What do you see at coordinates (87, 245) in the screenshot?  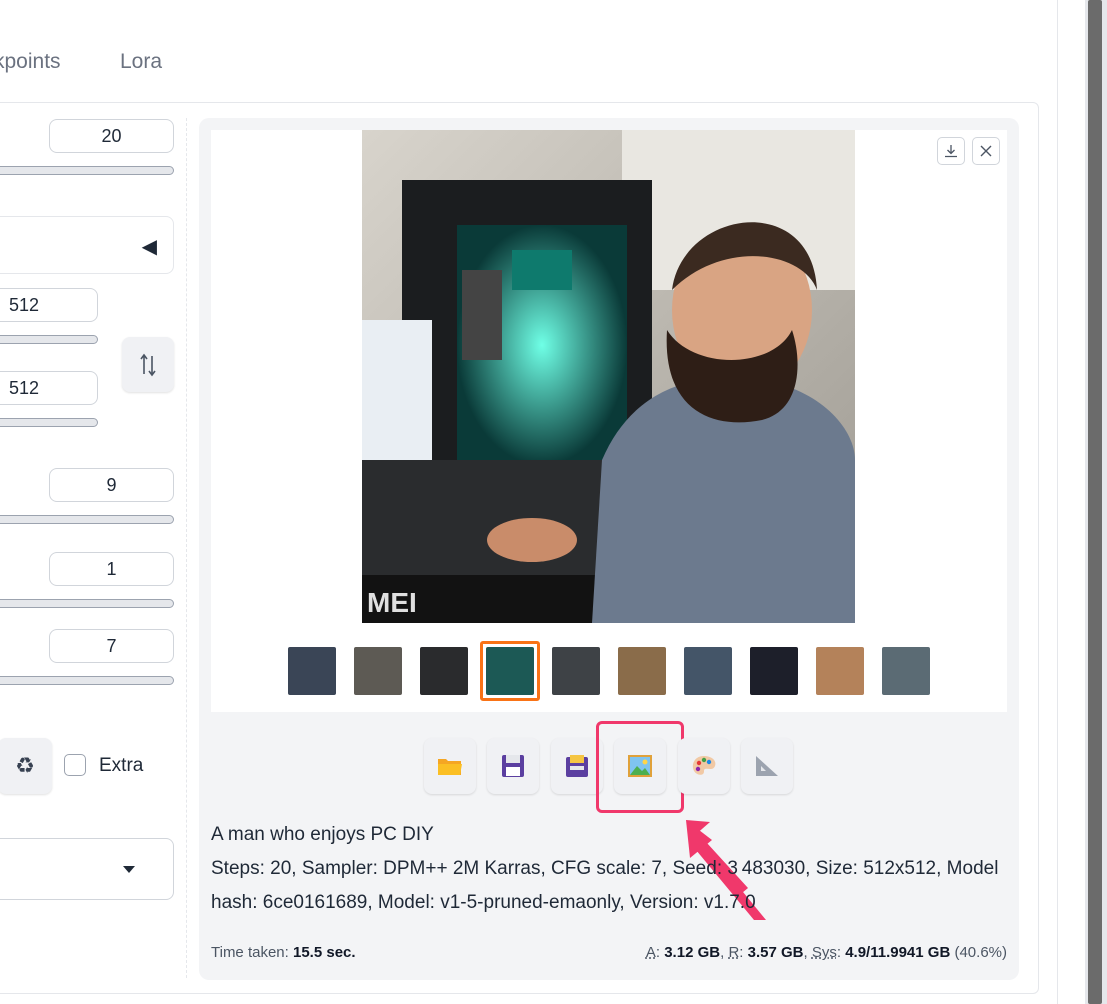 I see `hires-fix-accordion: ◀` at bounding box center [87, 245].